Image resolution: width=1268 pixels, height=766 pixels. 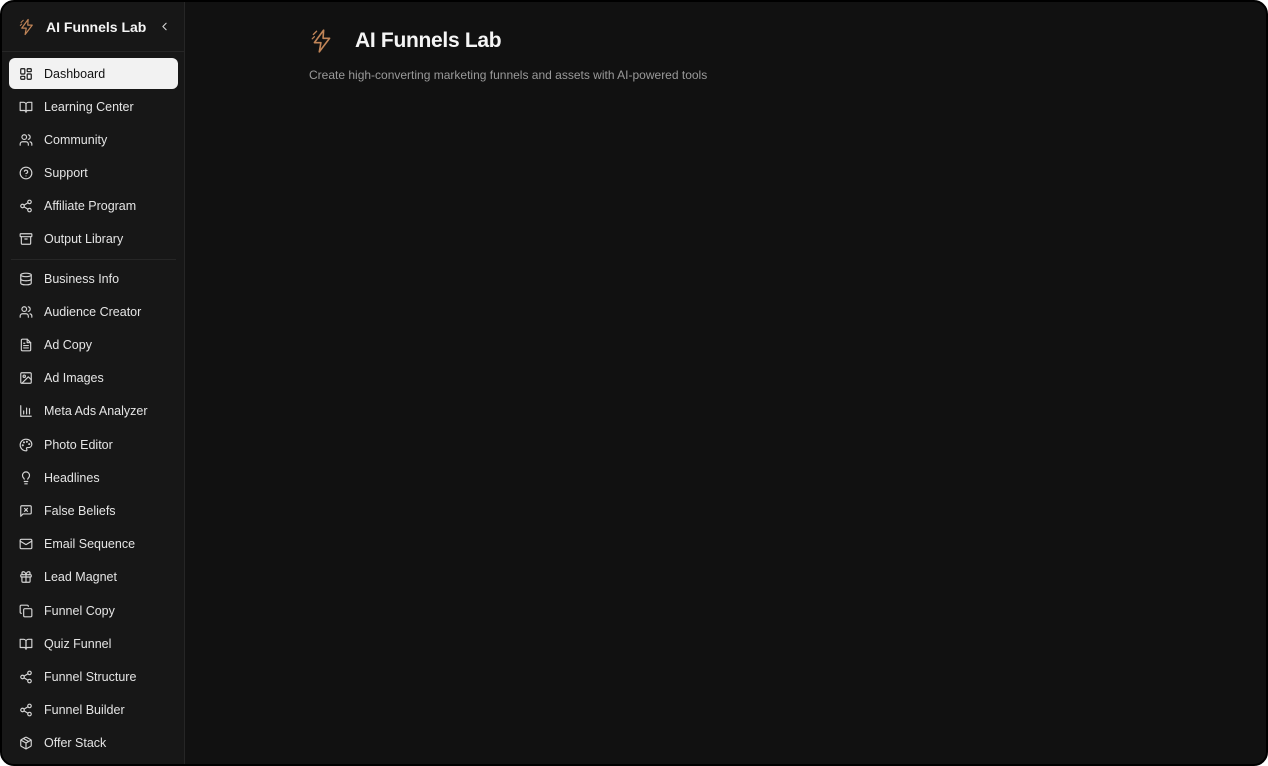 I want to click on help-circle-icon, so click(x=26, y=173).